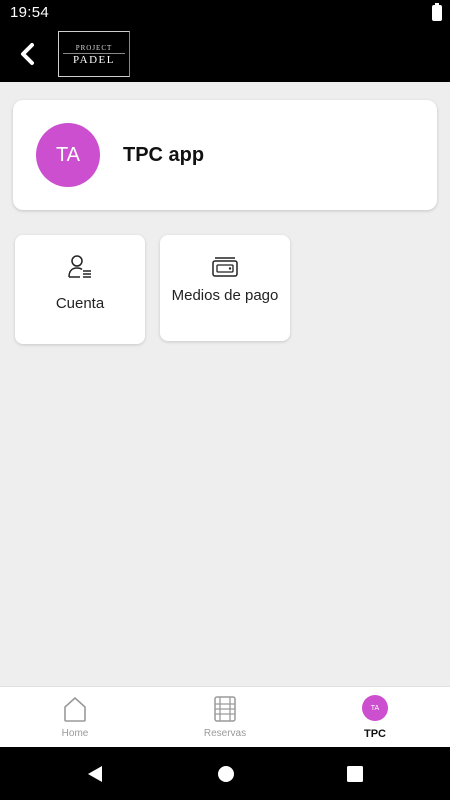  Describe the element at coordinates (95, 774) in the screenshot. I see `system-back-icon` at that location.